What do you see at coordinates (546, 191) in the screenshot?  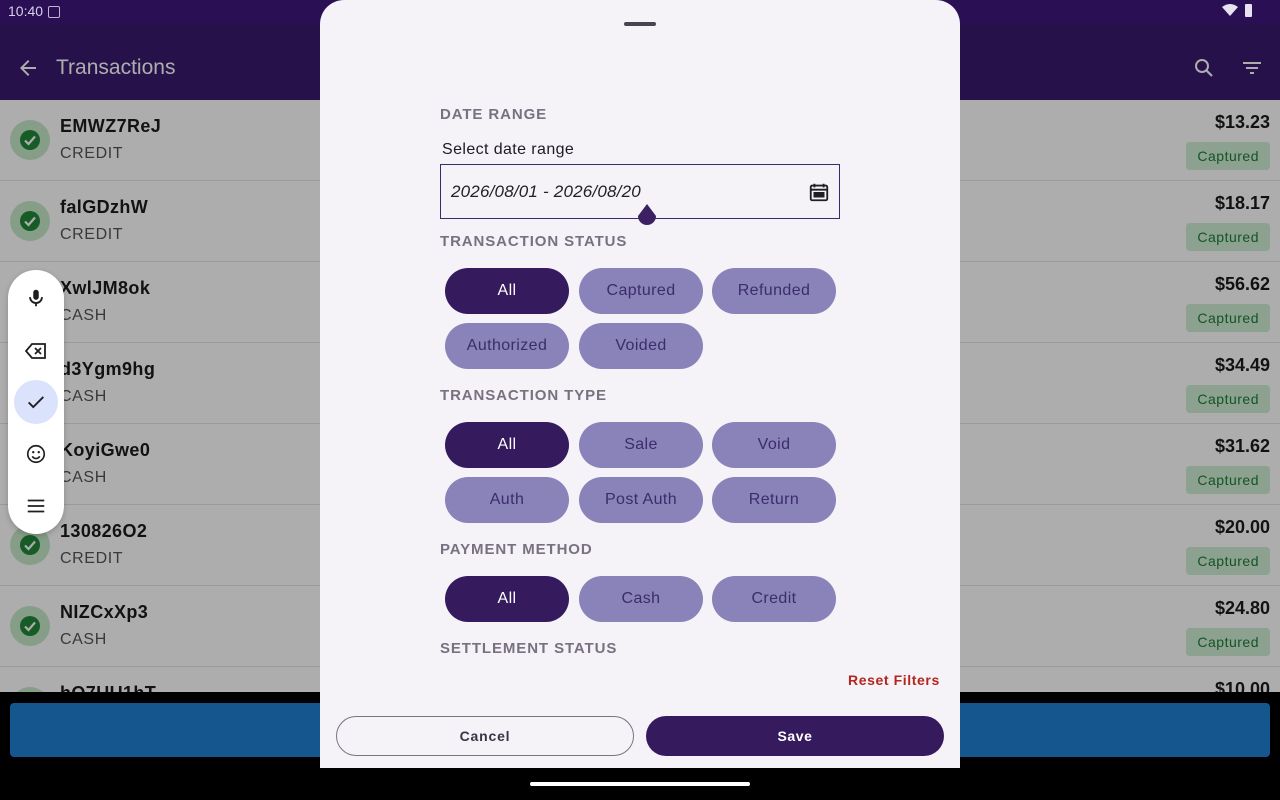 I see `date-range-value: 2026/08/01 - 2026/08/20` at bounding box center [546, 191].